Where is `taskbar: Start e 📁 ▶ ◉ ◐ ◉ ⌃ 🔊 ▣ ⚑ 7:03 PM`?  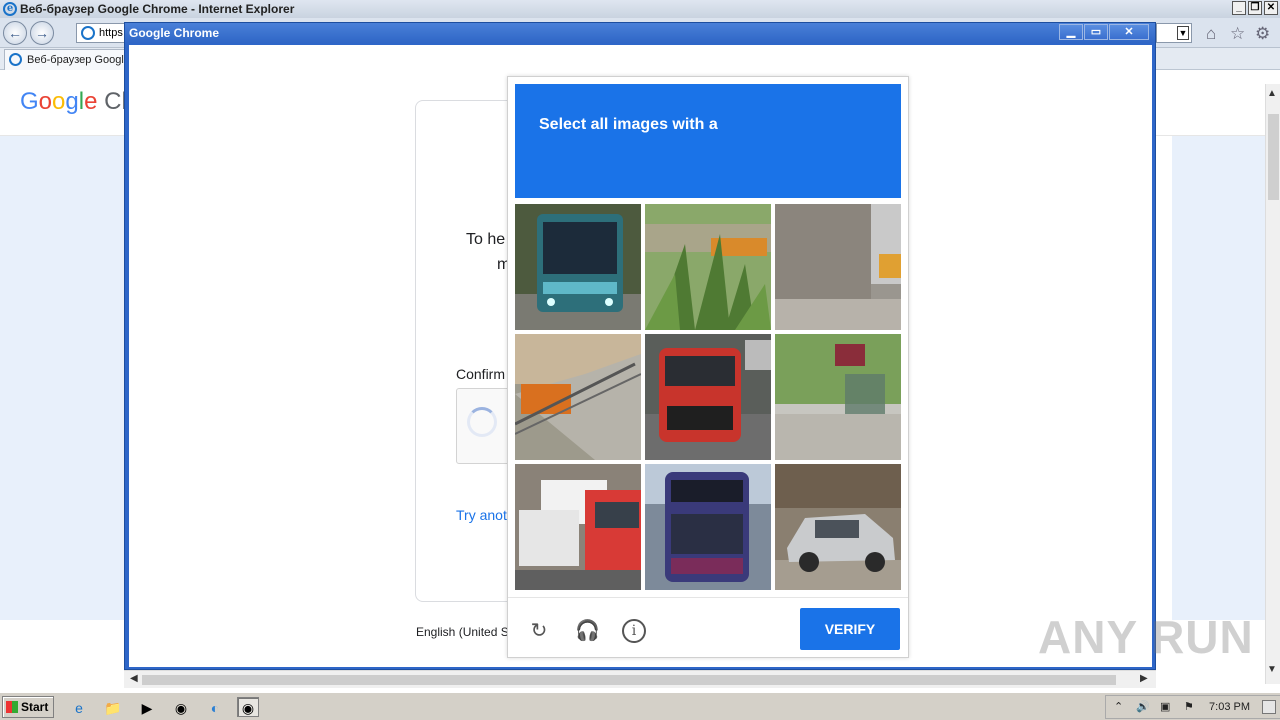 taskbar: Start e 📁 ▶ ◉ ◐ ◉ ⌃ 🔊 ▣ ⚑ 7:03 PM is located at coordinates (640, 706).